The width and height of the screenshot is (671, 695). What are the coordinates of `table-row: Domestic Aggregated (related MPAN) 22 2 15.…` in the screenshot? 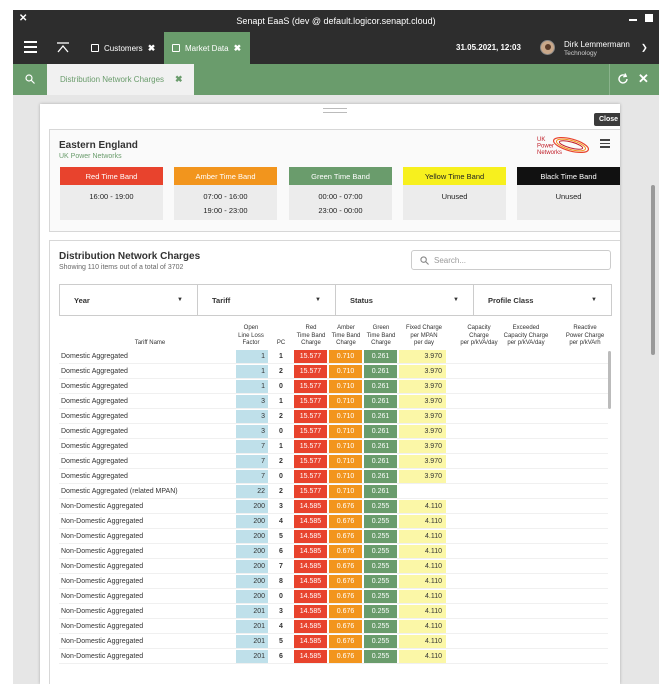 It's located at (333, 491).